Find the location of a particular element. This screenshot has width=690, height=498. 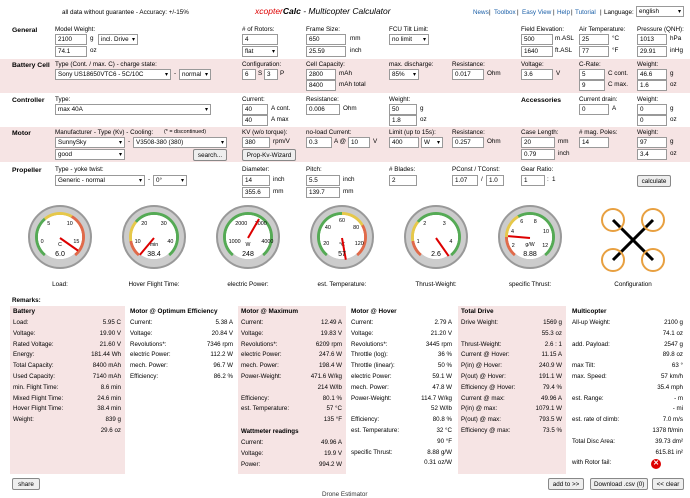

charge-state-select: normal is located at coordinates (195, 74).